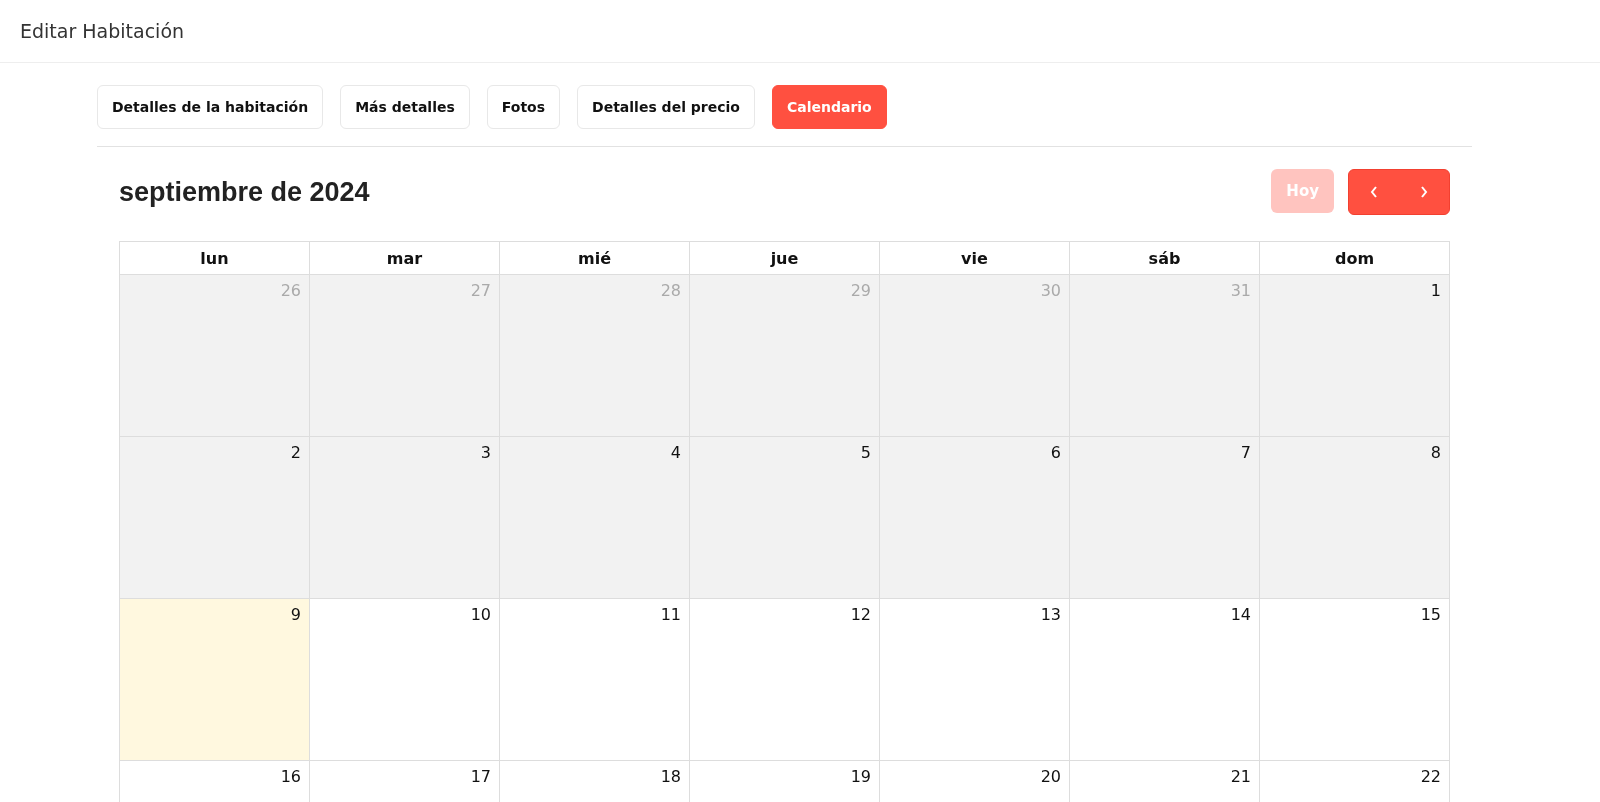  What do you see at coordinates (675, 452) in the screenshot?
I see `day-number: 4` at bounding box center [675, 452].